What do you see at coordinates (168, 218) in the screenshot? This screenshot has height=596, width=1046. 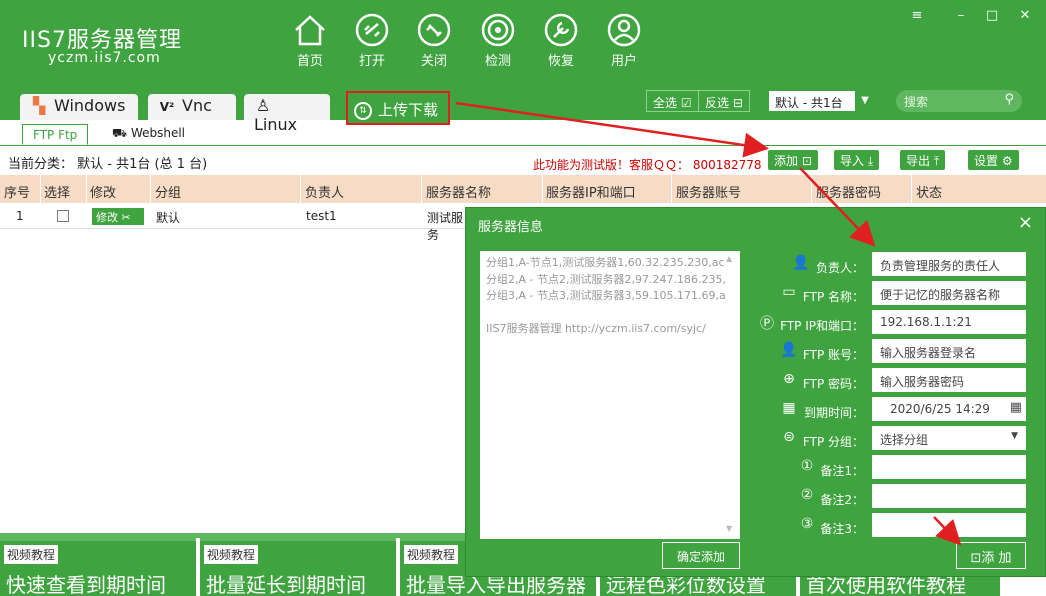 I see `row-group: 默认` at bounding box center [168, 218].